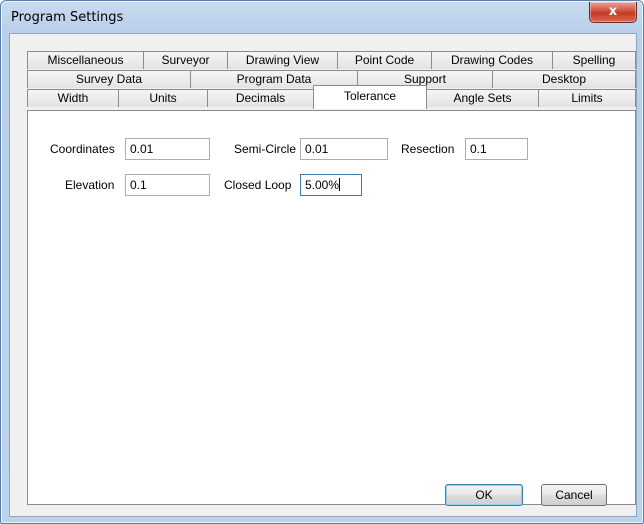 The height and width of the screenshot is (524, 644). Describe the element at coordinates (496, 149) in the screenshot. I see `resection-field: 0.1` at that location.